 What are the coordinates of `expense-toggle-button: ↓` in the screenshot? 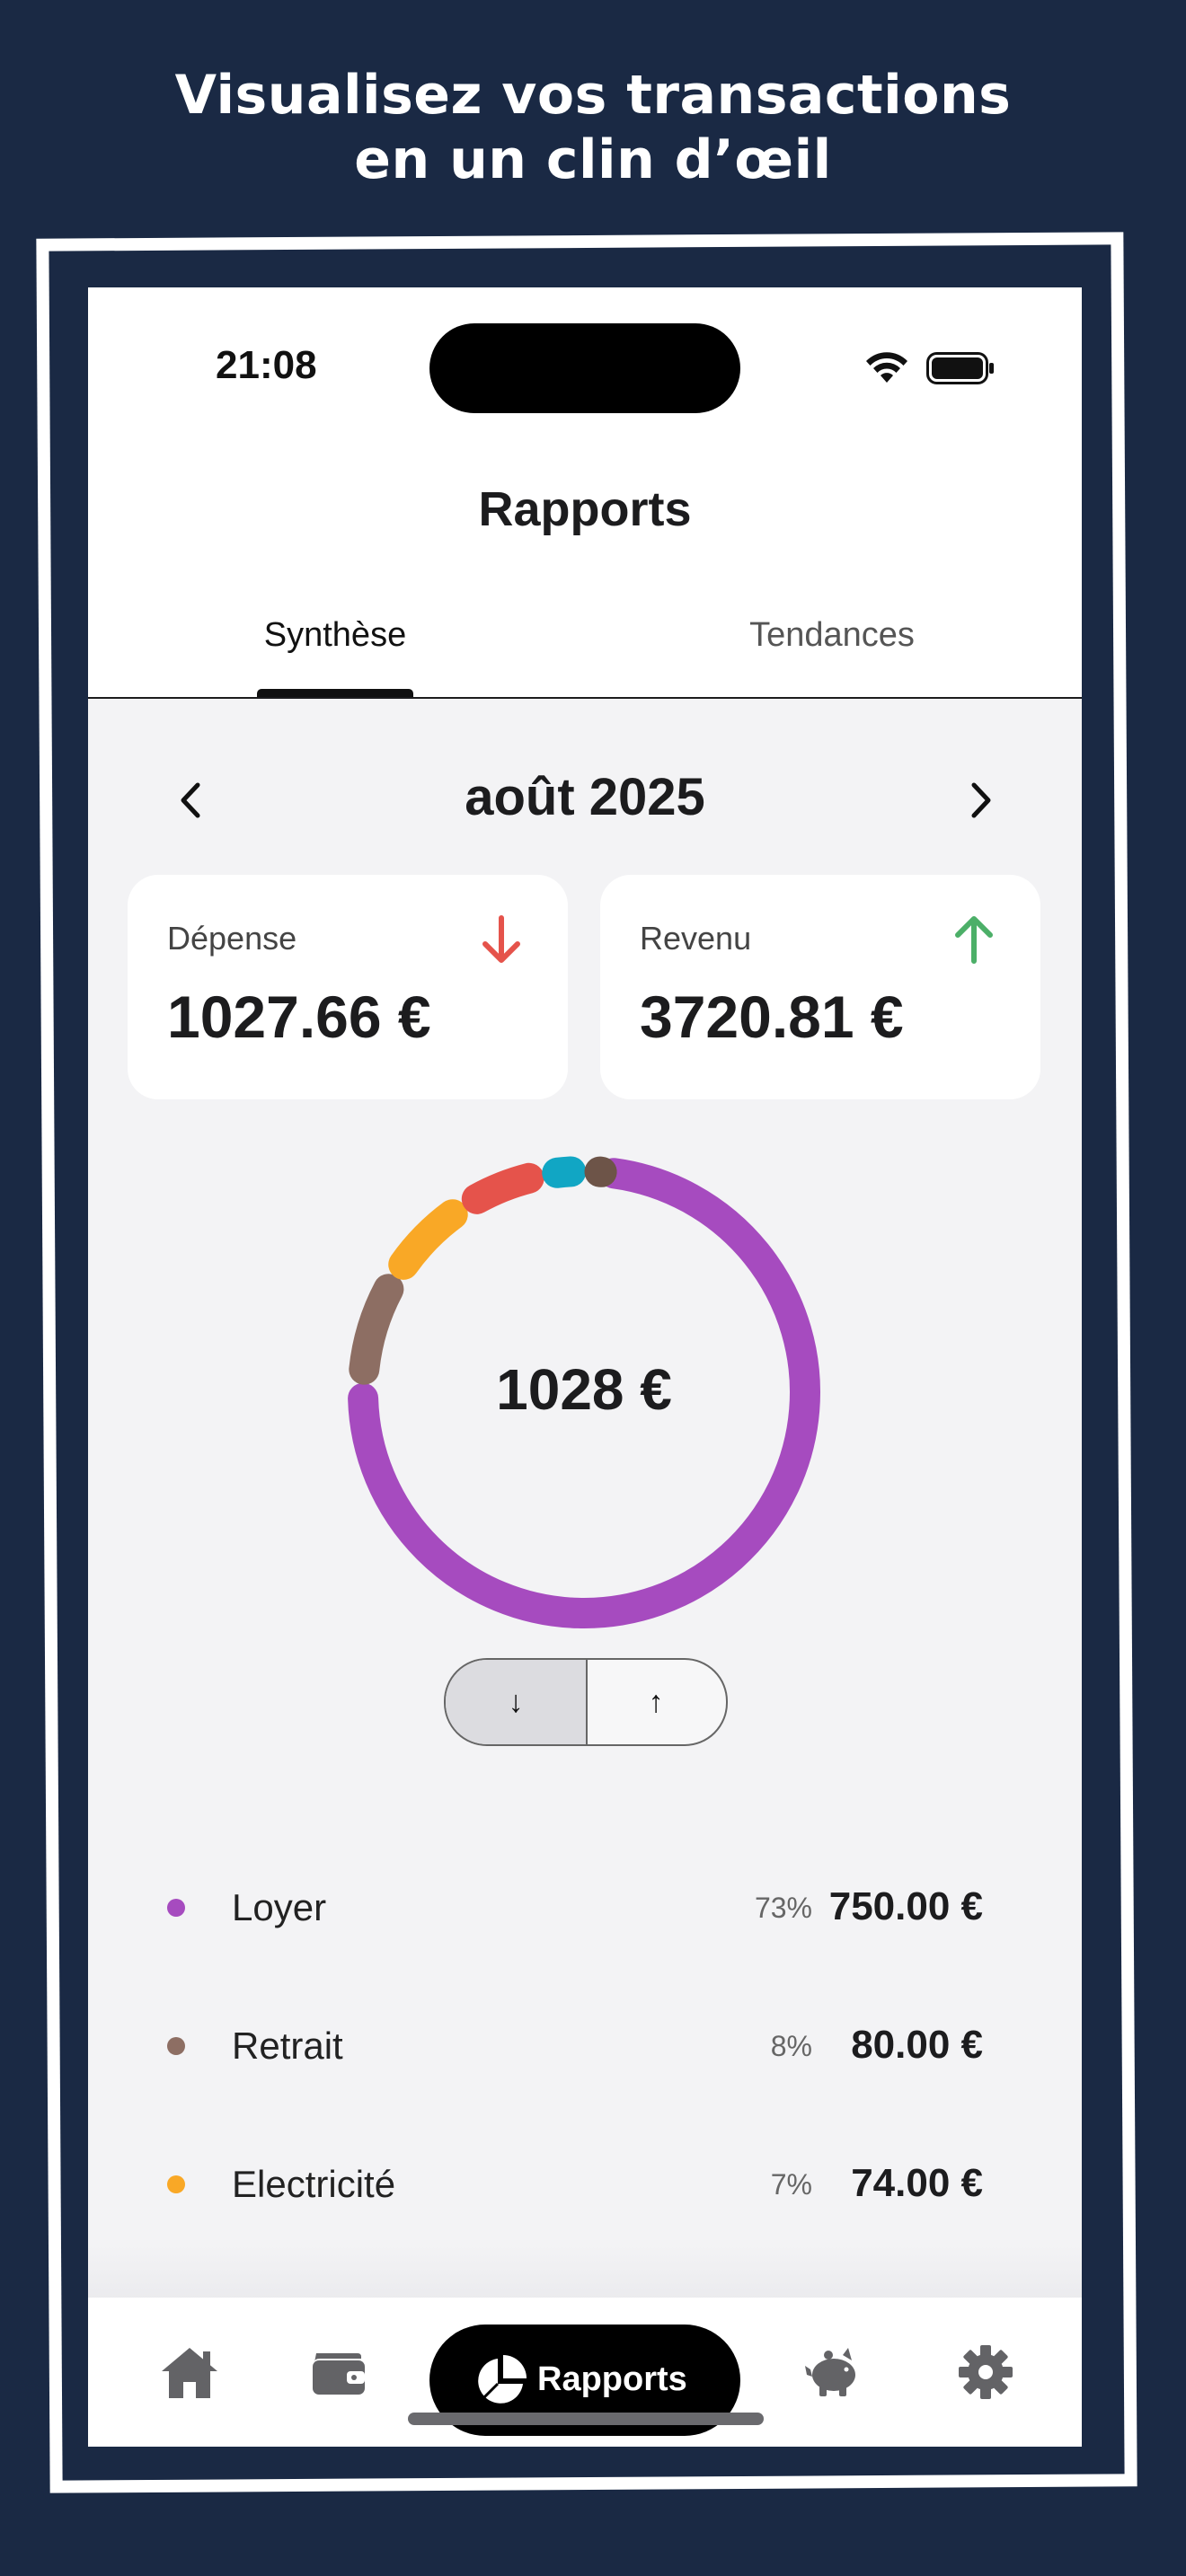 It's located at (517, 1702).